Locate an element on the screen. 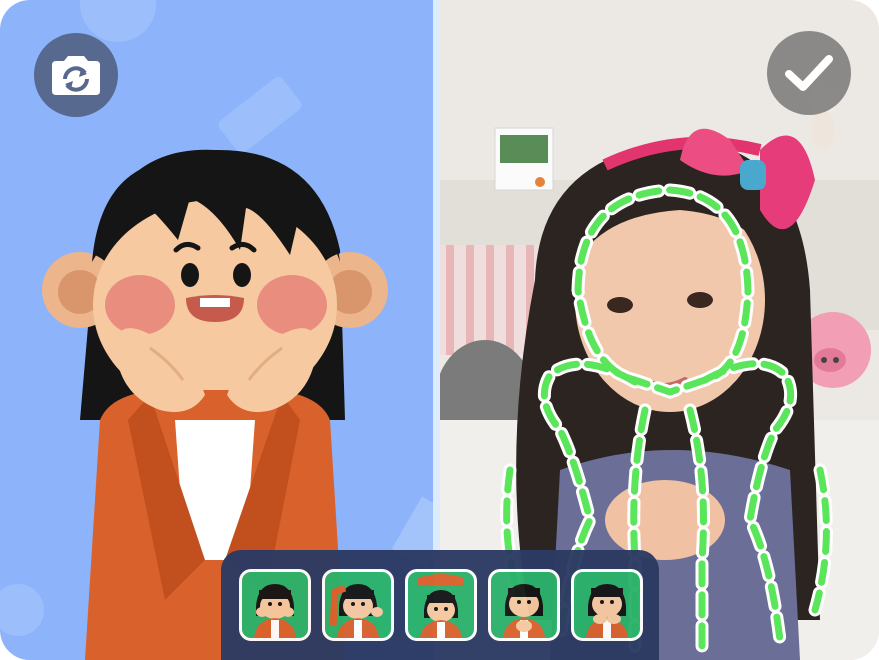 Image resolution: width=879 pixels, height=660 pixels. hands-on-cheeks-pose-icon is located at coordinates (275, 611).